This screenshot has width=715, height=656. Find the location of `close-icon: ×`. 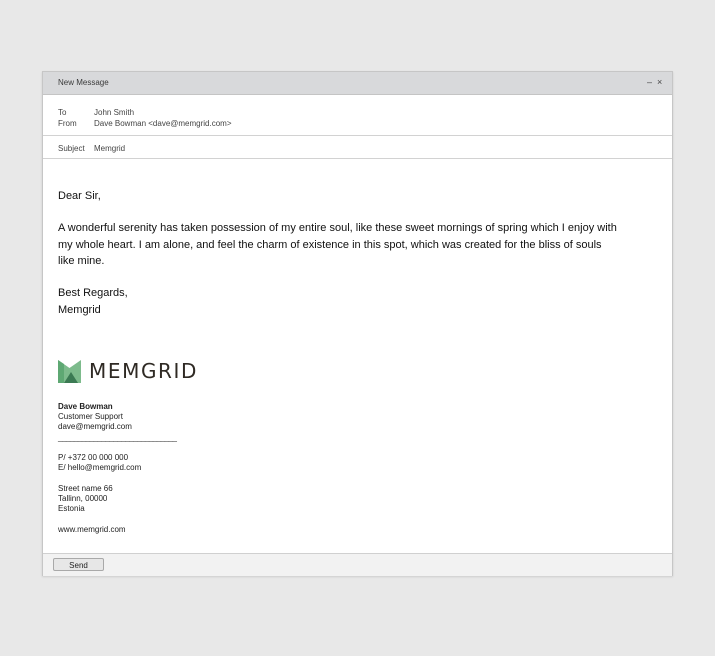

close-icon: × is located at coordinates (659, 82).